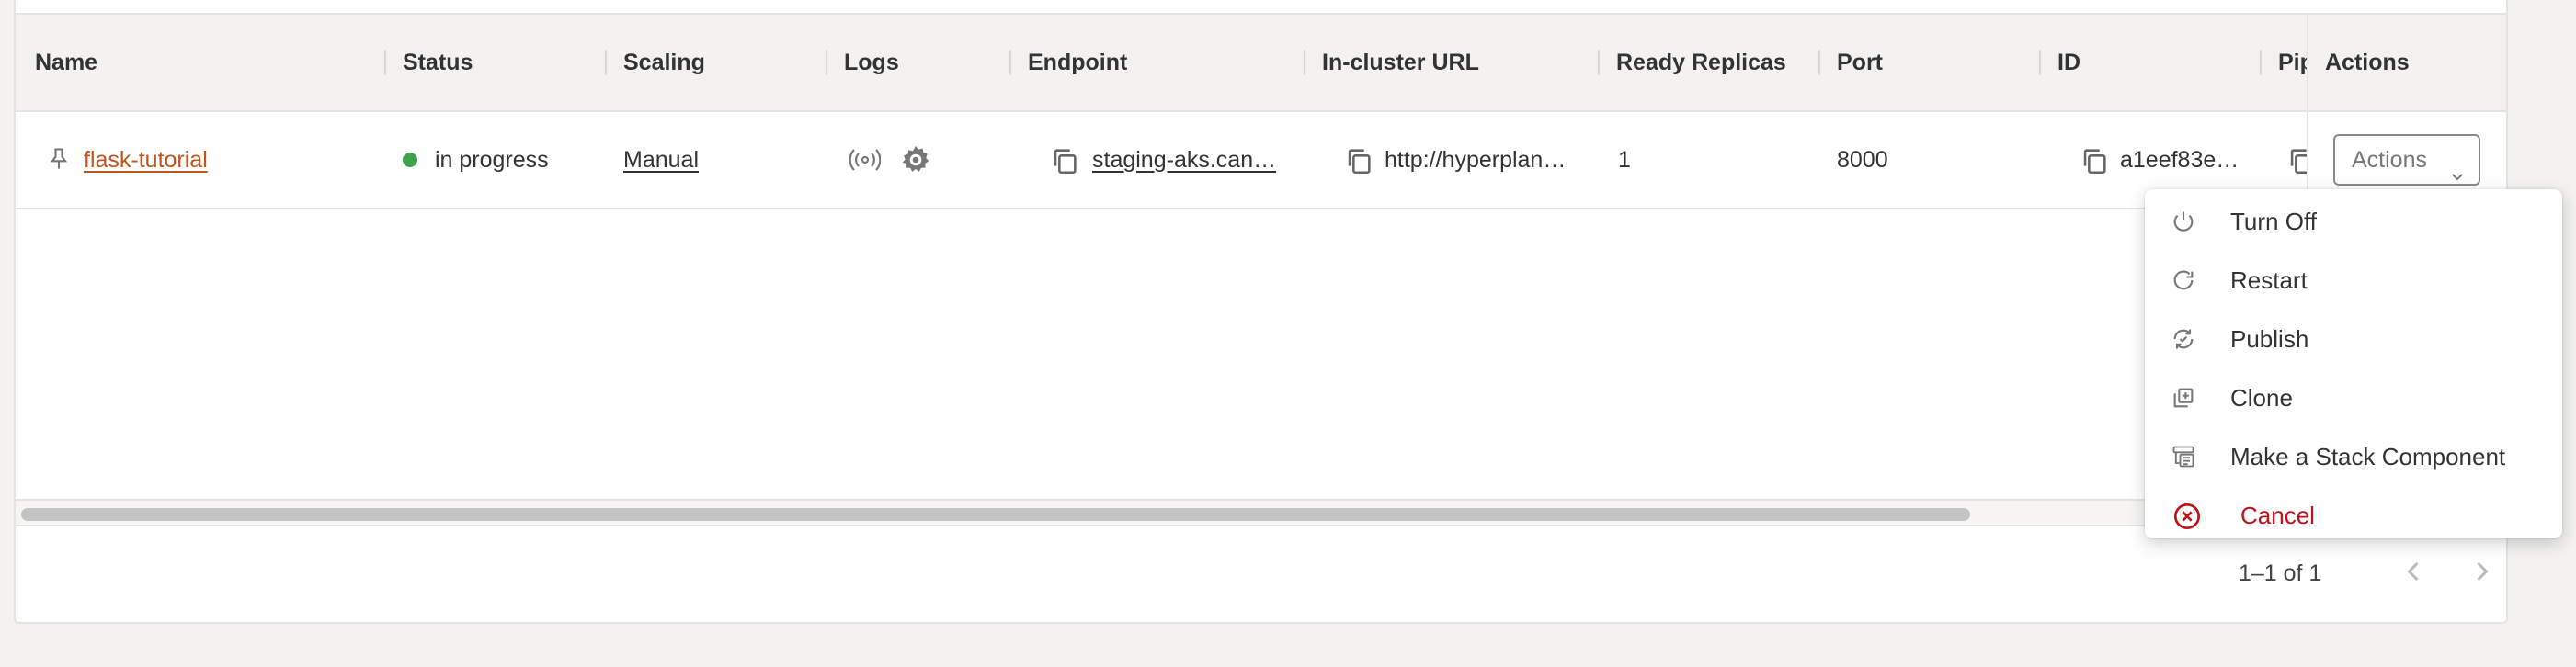  Describe the element at coordinates (2094, 163) in the screenshot. I see `copy-id-icon` at that location.